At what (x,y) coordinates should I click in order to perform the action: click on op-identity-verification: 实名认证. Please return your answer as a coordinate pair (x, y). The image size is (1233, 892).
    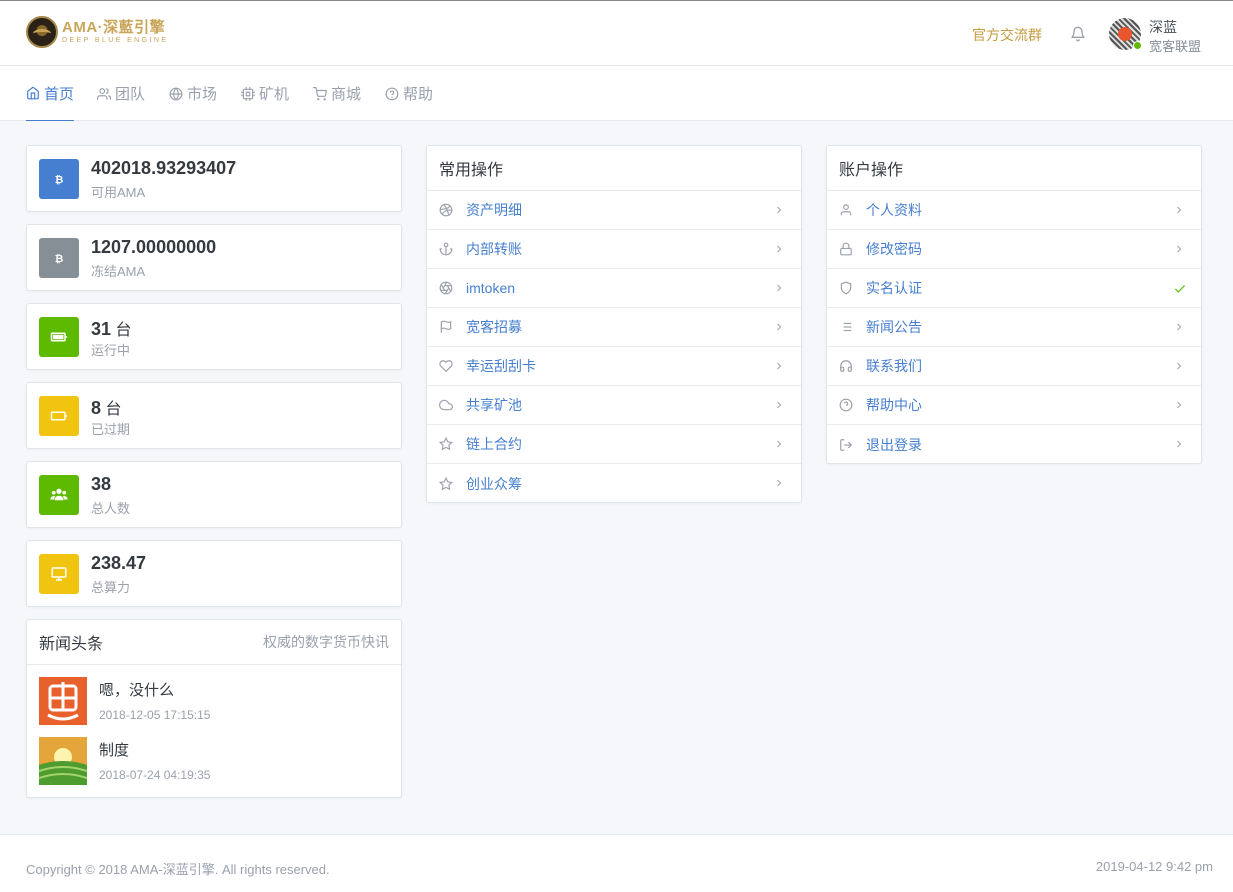
    Looking at the image, I should click on (1014, 288).